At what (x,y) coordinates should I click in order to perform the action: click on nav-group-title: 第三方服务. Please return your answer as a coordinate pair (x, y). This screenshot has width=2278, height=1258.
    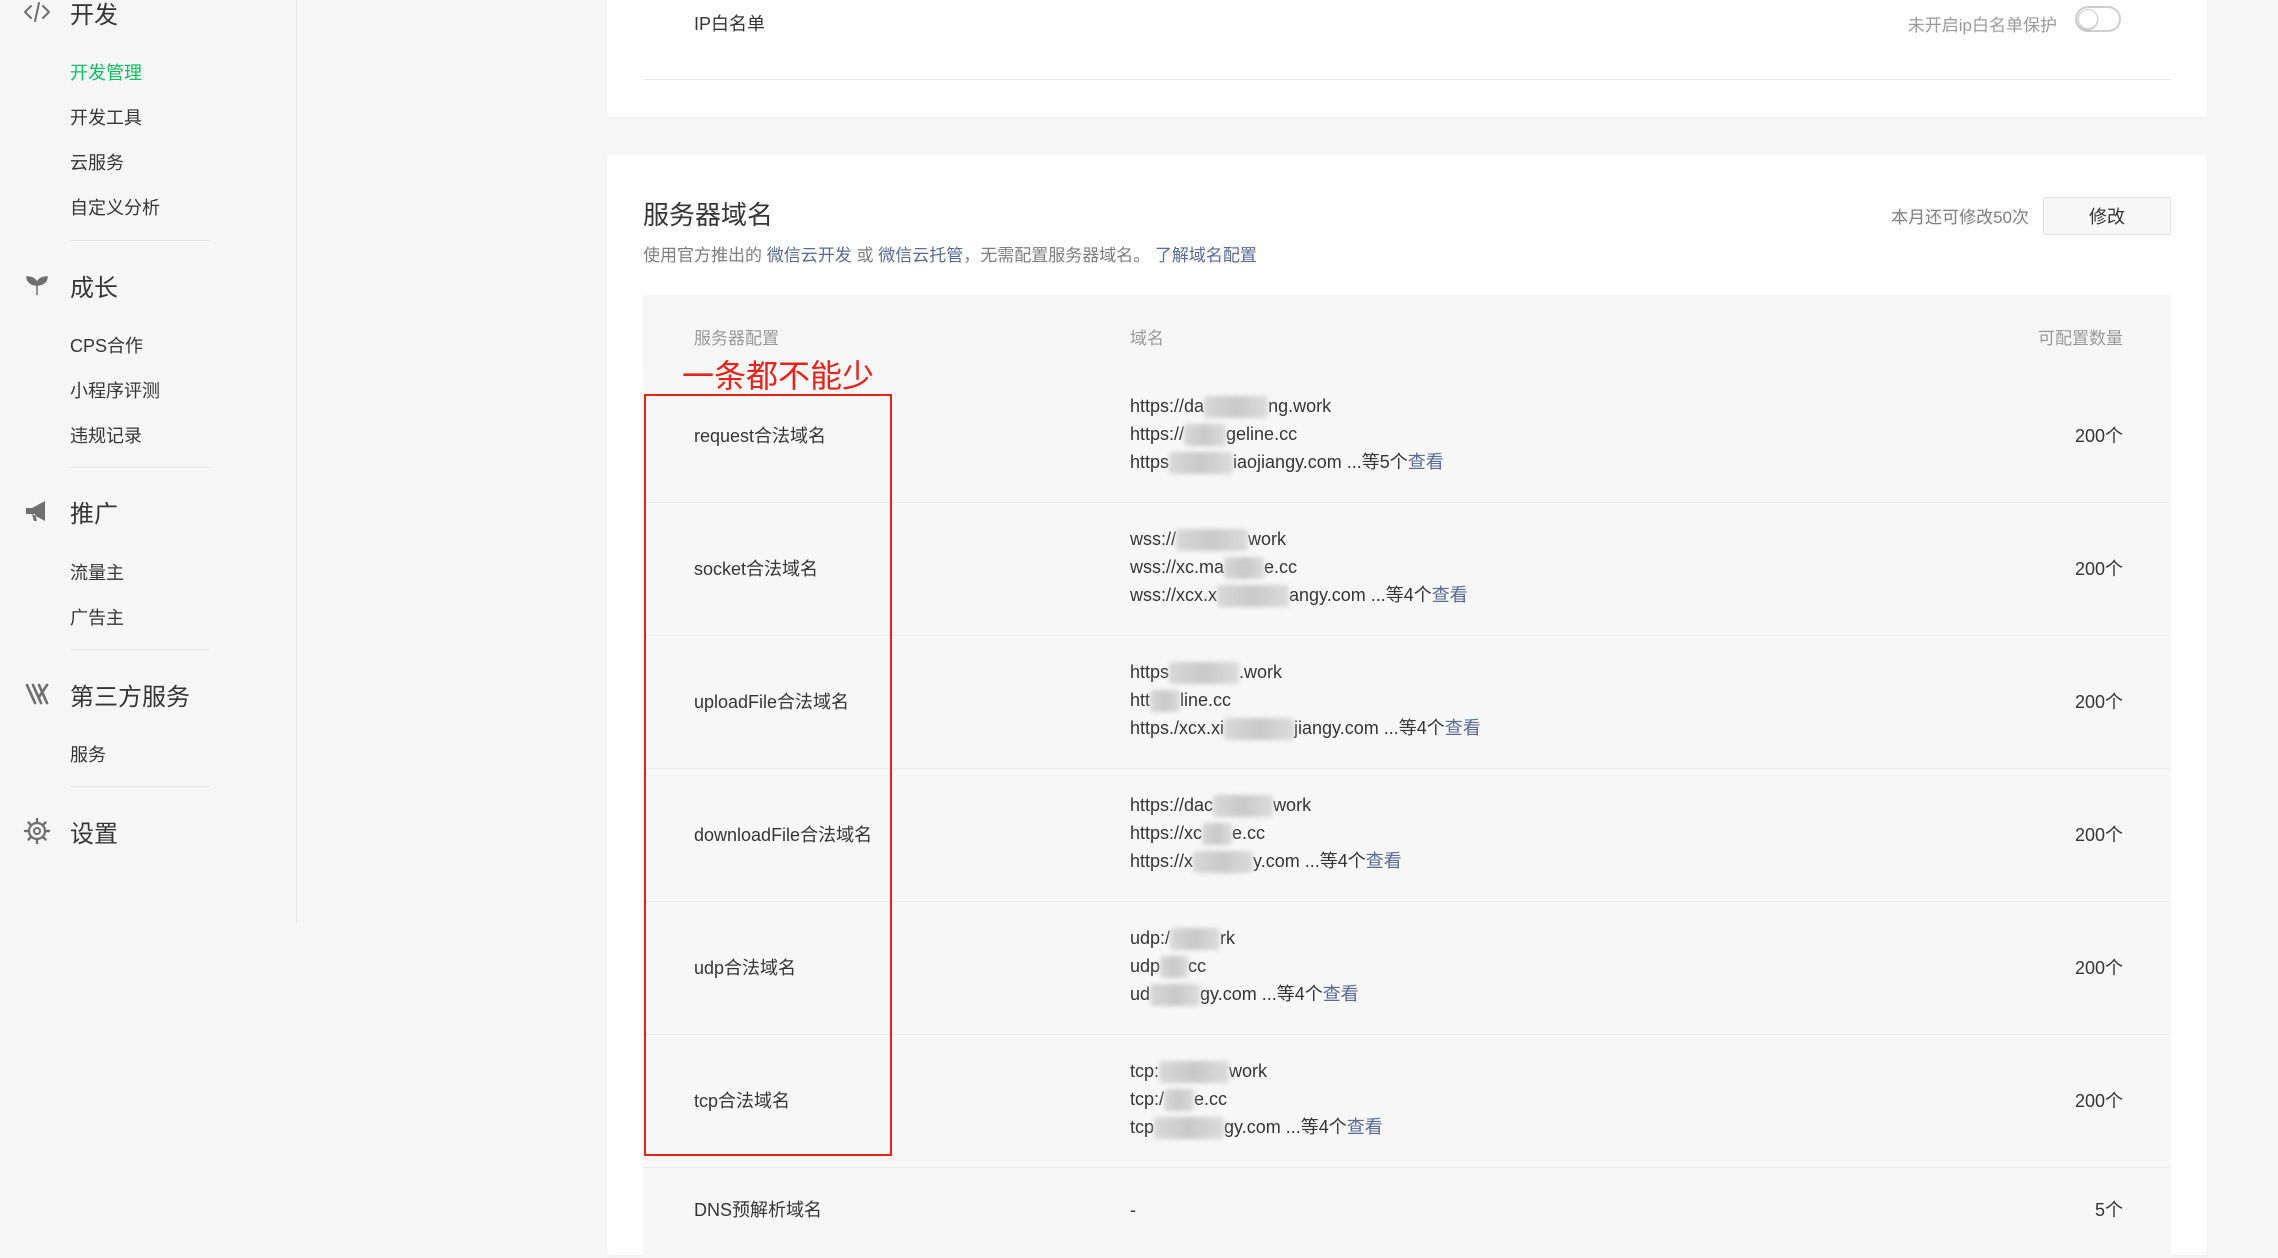
    Looking at the image, I should click on (130, 697).